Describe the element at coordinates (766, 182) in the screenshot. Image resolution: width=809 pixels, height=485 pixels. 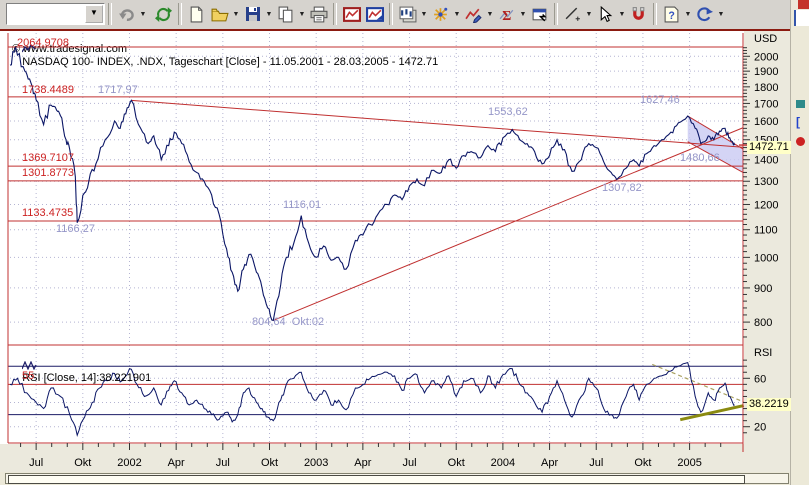
I see `y-tick-label: 1300` at that location.